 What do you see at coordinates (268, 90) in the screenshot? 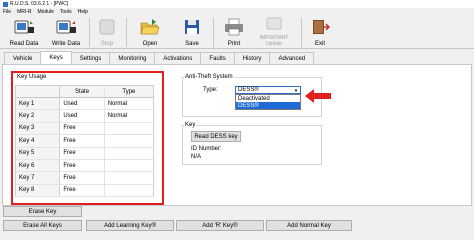
I see `anti-theft-type-select: DESS® ▾` at bounding box center [268, 90].